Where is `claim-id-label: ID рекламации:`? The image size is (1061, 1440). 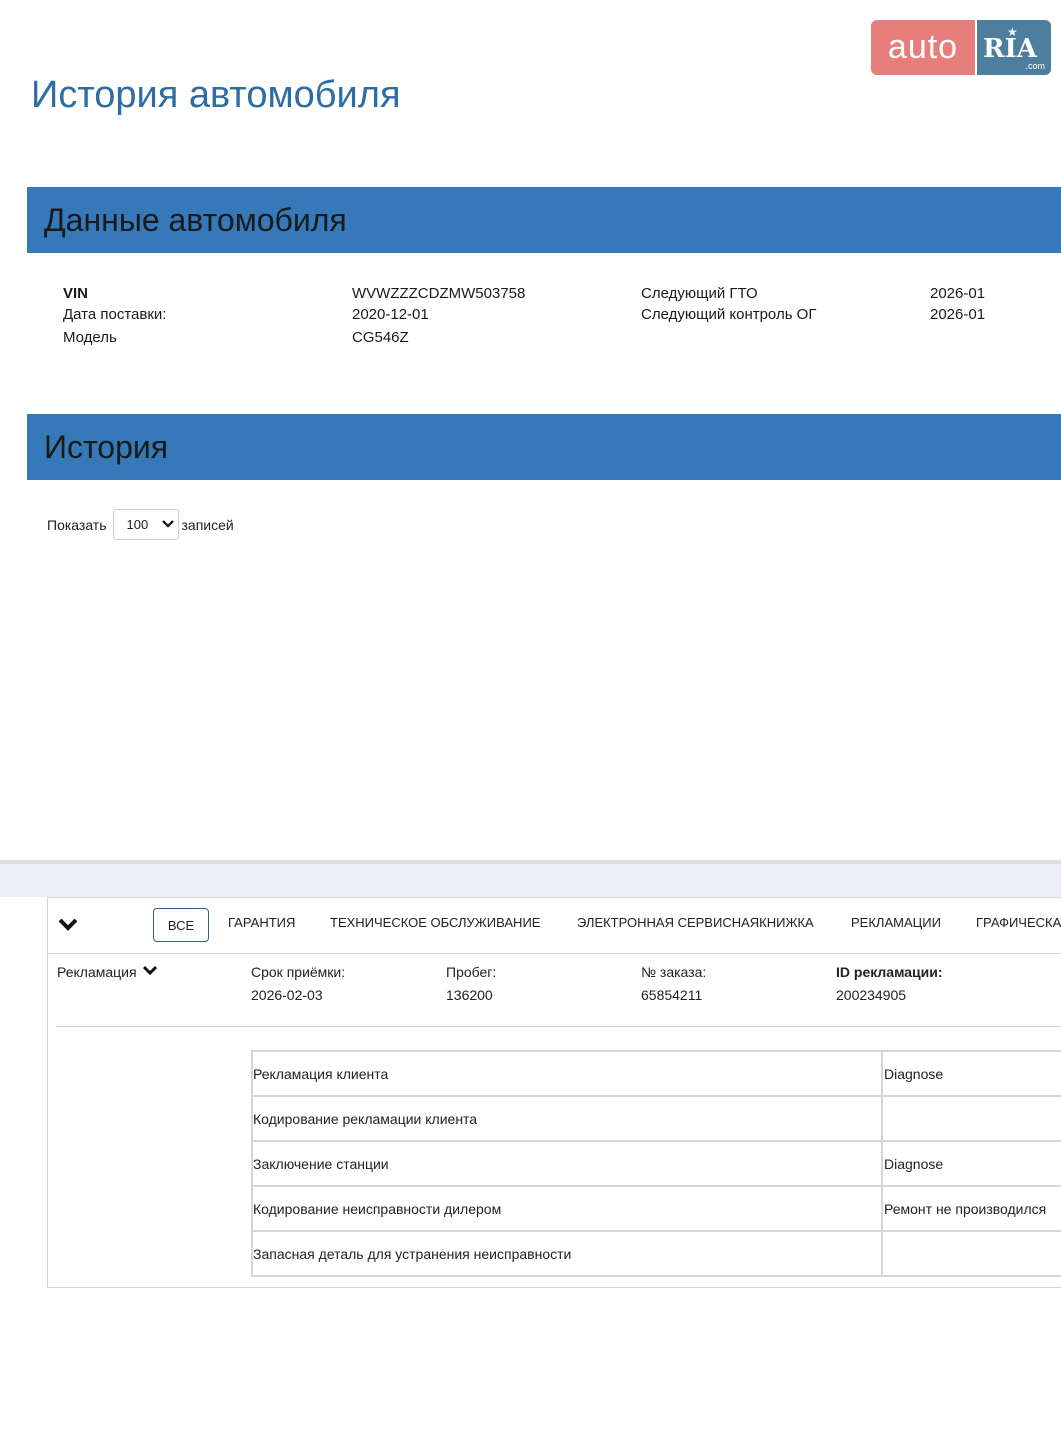
claim-id-label: ID рекламации: is located at coordinates (889, 972).